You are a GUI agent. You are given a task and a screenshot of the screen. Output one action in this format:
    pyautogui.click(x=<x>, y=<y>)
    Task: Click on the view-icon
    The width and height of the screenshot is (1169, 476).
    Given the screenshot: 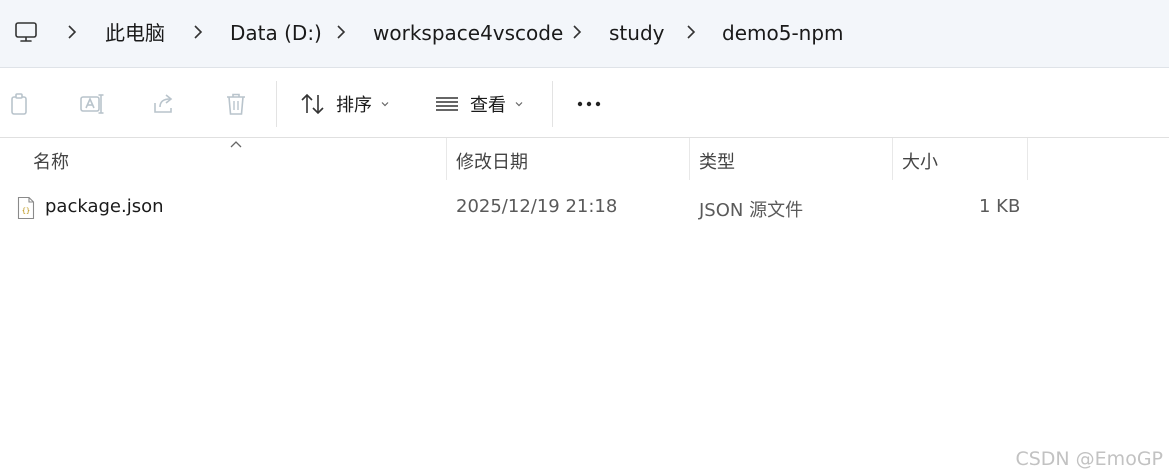 What is the action you would take?
    pyautogui.click(x=447, y=104)
    